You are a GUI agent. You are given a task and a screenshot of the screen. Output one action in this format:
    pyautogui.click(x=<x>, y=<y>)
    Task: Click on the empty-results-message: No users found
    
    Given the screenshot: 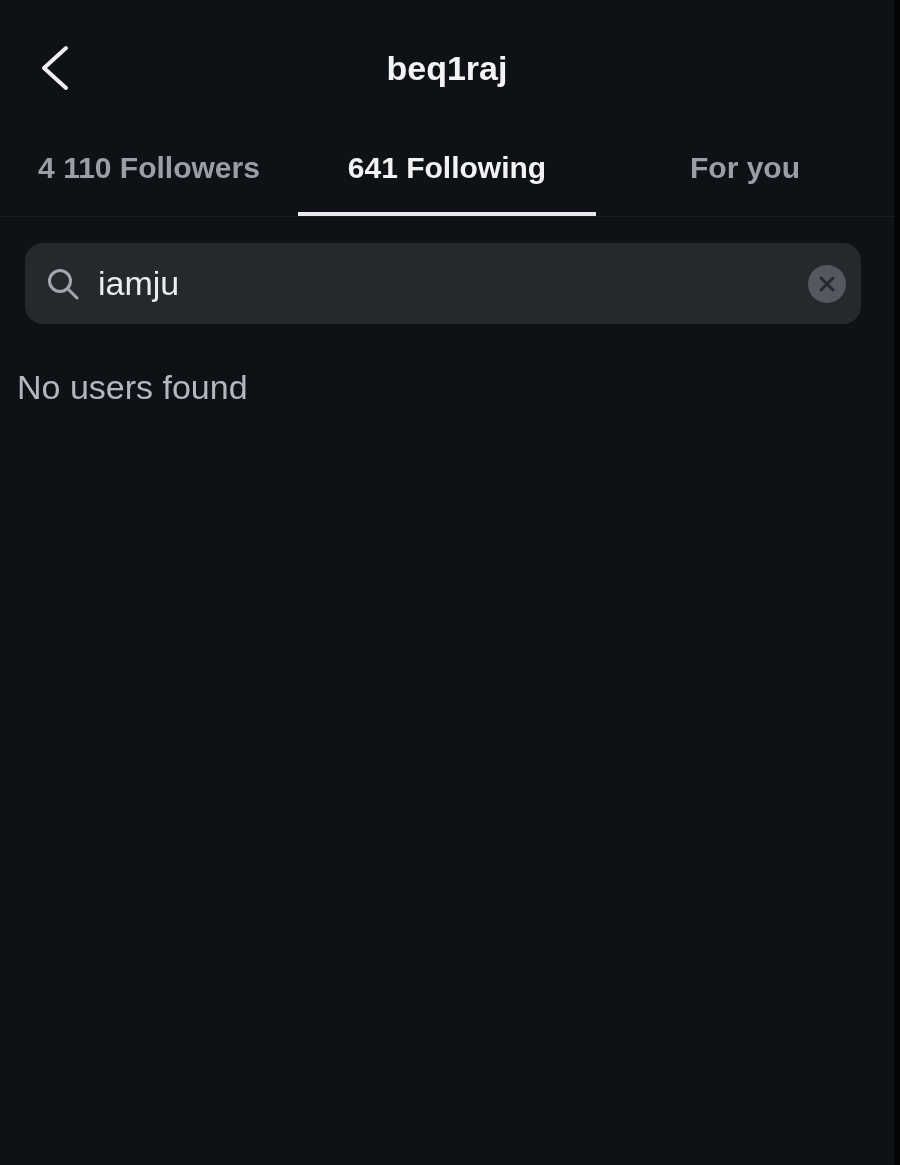 What is the action you would take?
    pyautogui.click(x=132, y=387)
    